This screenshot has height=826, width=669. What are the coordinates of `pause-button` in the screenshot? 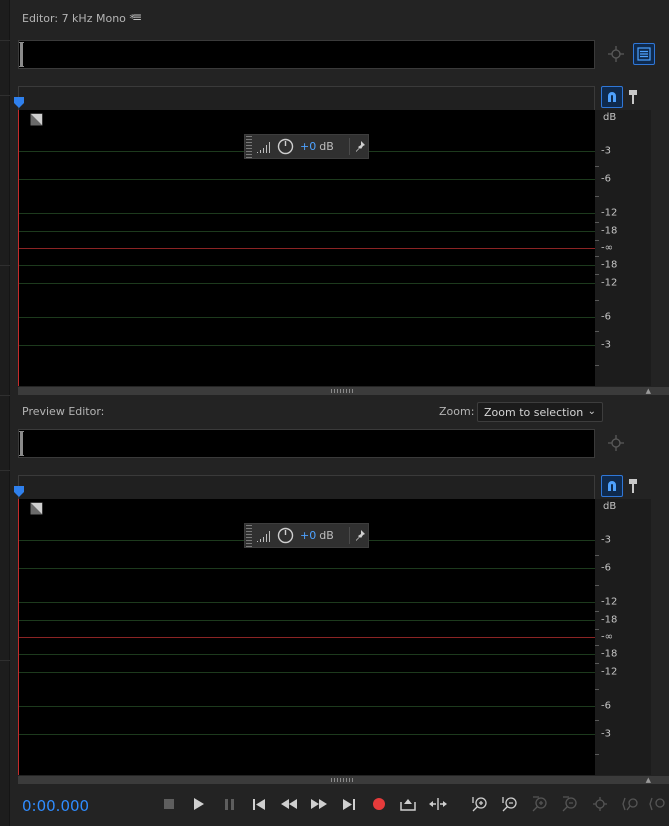 It's located at (229, 804).